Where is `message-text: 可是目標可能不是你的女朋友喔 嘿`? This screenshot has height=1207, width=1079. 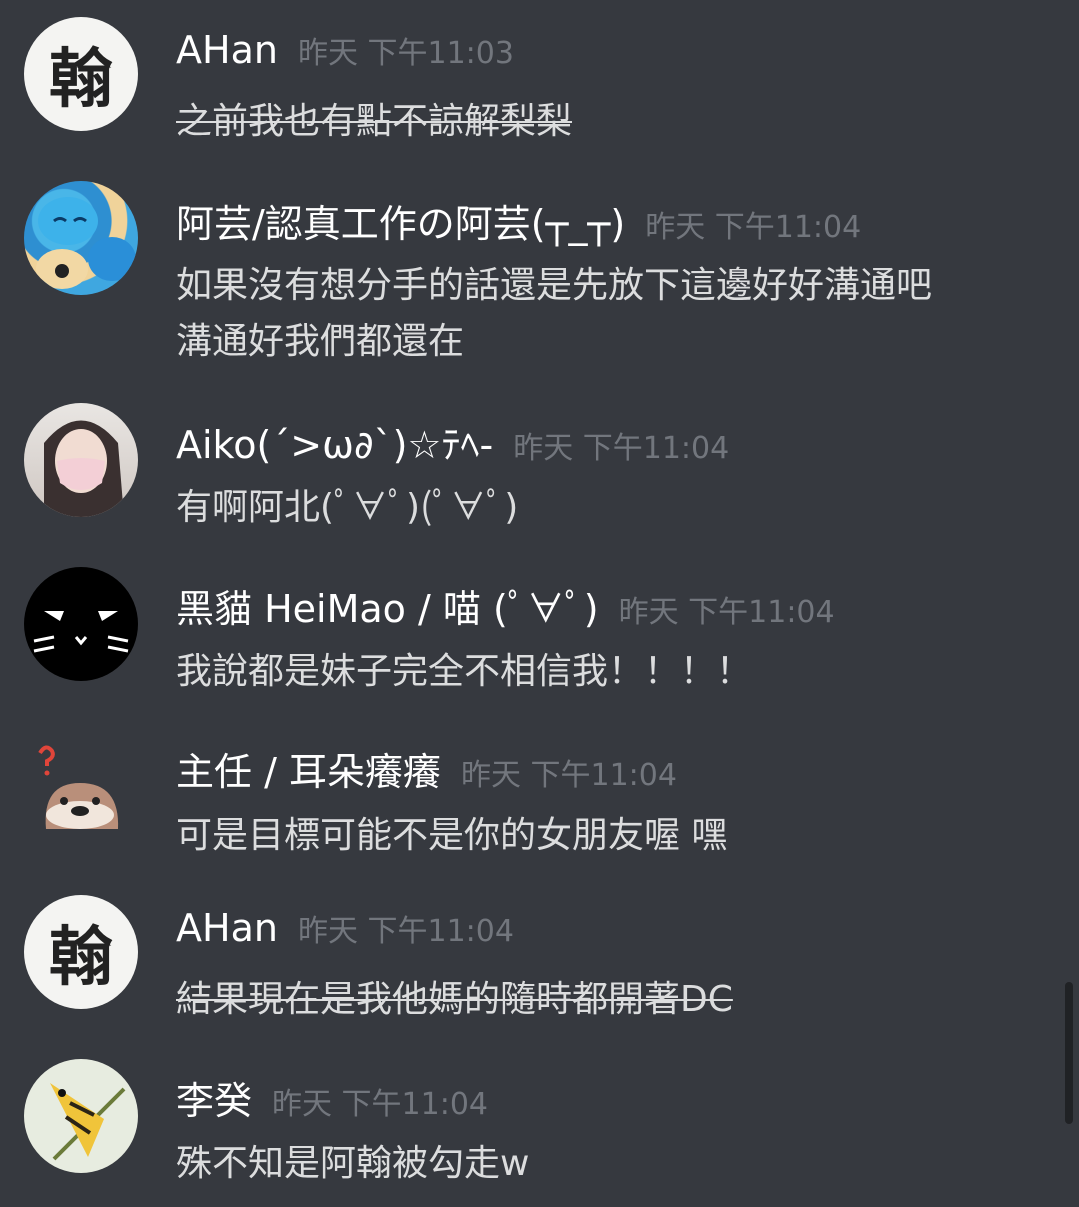 message-text: 可是目標可能不是你的女朋友喔 嘿 is located at coordinates (452, 835).